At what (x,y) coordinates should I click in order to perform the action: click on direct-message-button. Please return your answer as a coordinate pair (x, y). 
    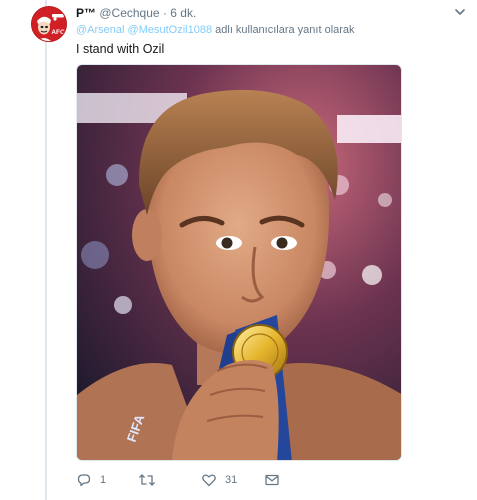
    Looking at the image, I should click on (276, 480).